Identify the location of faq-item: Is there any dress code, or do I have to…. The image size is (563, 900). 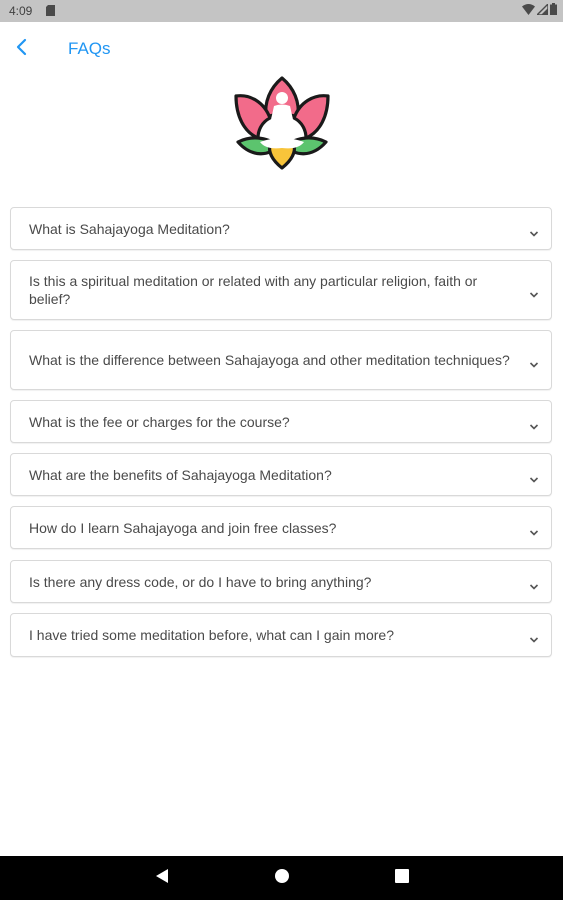
(281, 581).